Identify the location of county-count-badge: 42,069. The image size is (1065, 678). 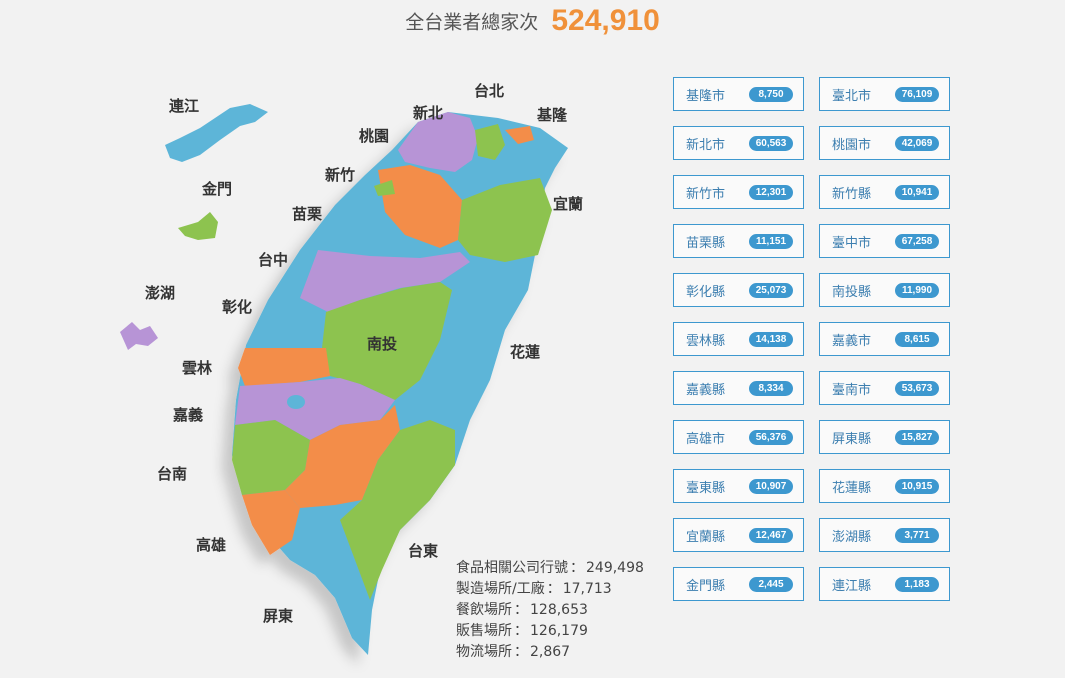
(917, 143).